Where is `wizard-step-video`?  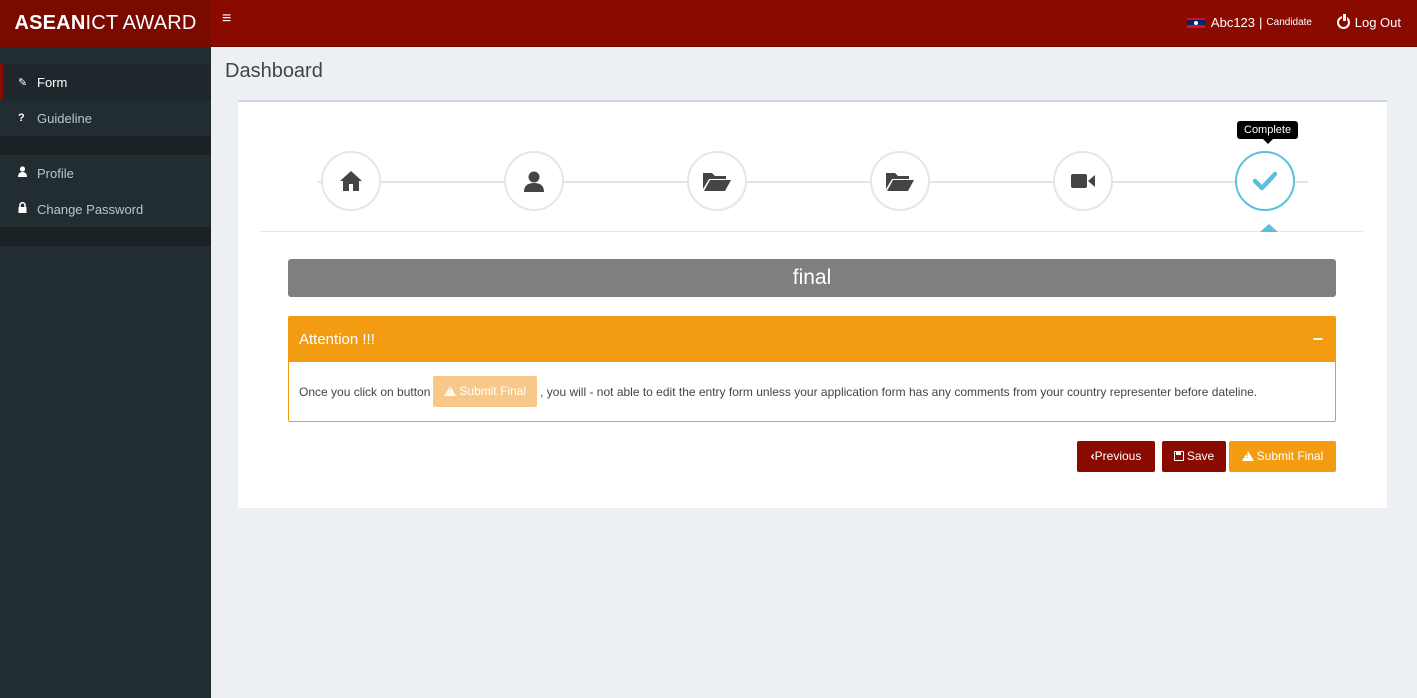 wizard-step-video is located at coordinates (1083, 181).